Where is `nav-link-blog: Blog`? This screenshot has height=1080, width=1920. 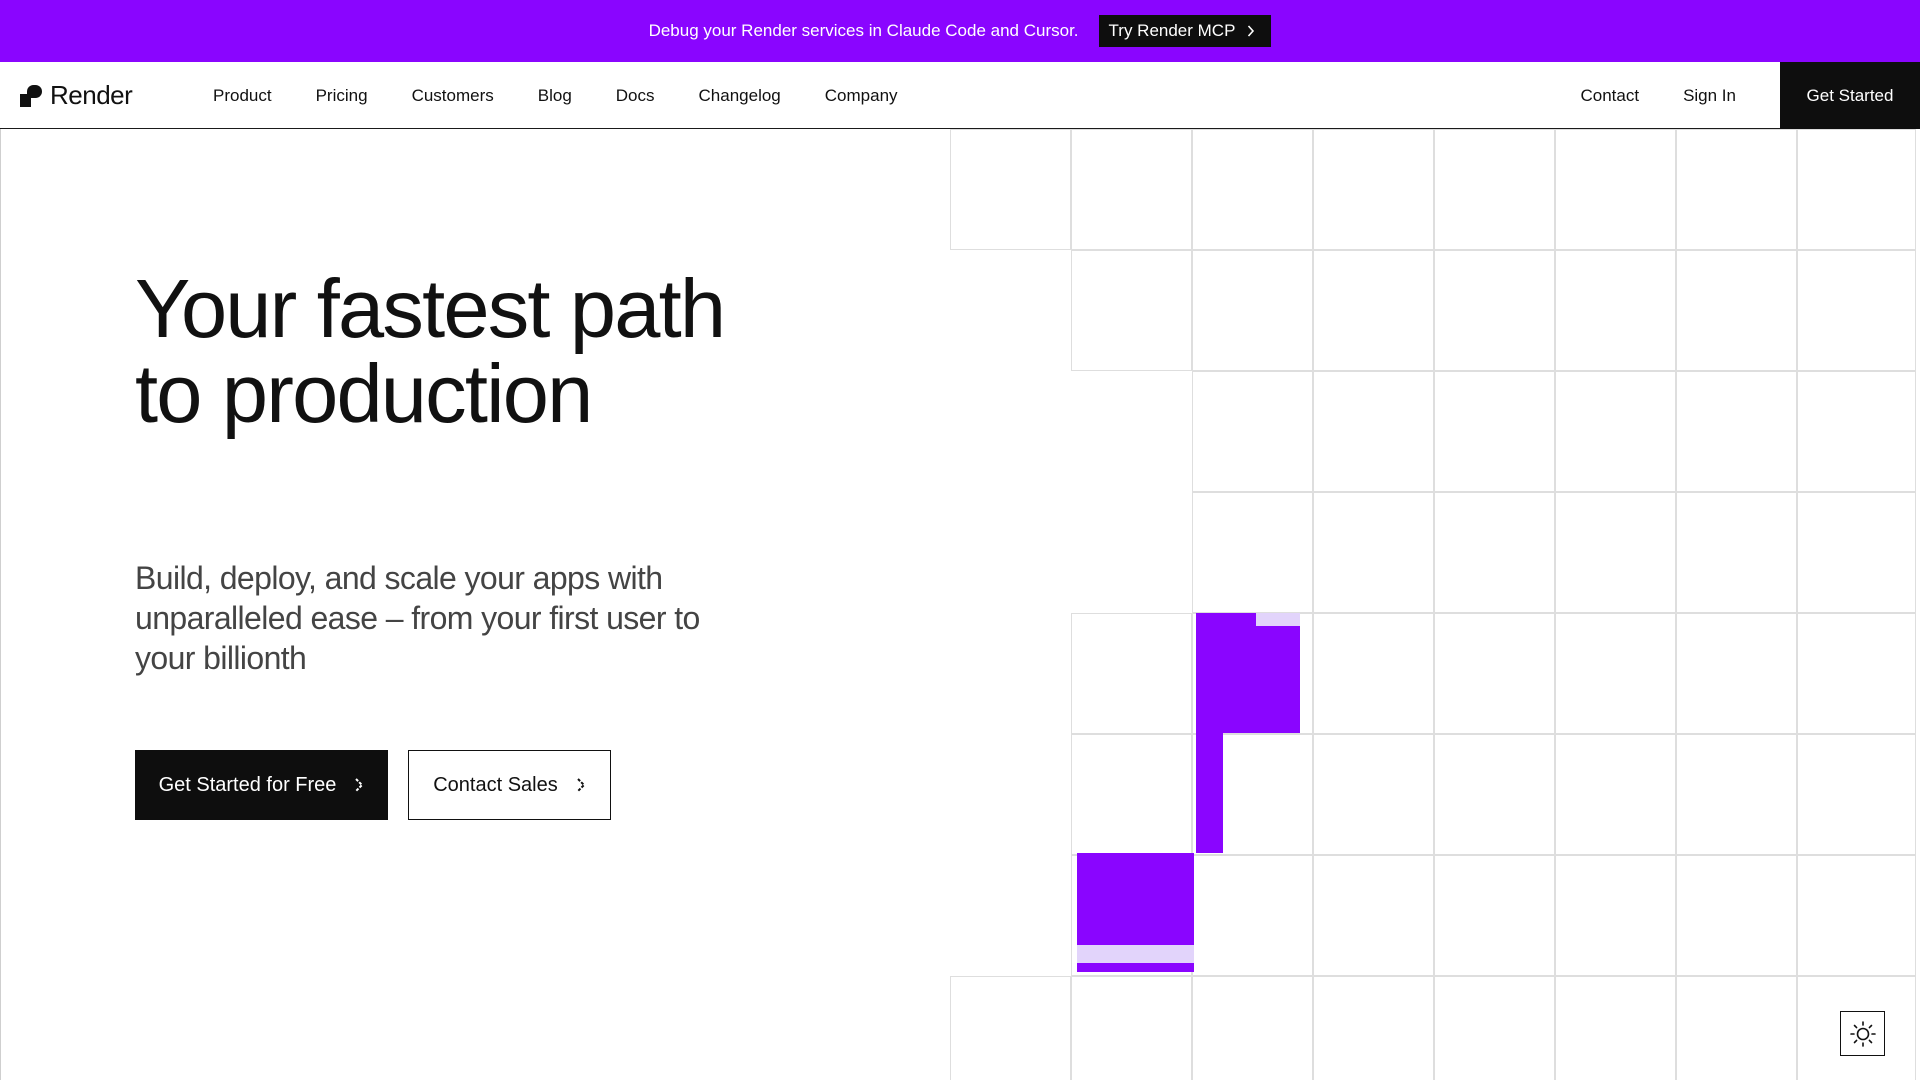
nav-link-blog: Blog is located at coordinates (555, 96).